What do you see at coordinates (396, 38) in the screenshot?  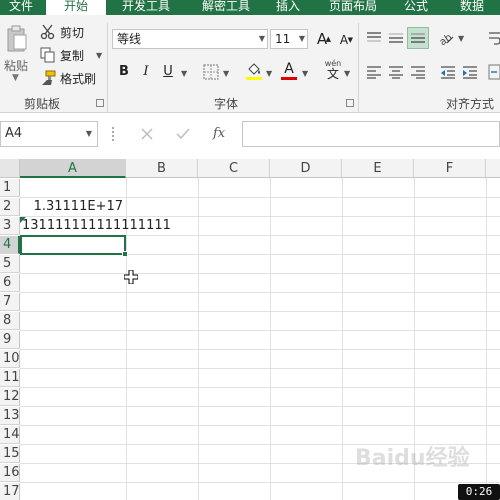 I see `align-middle-icon` at bounding box center [396, 38].